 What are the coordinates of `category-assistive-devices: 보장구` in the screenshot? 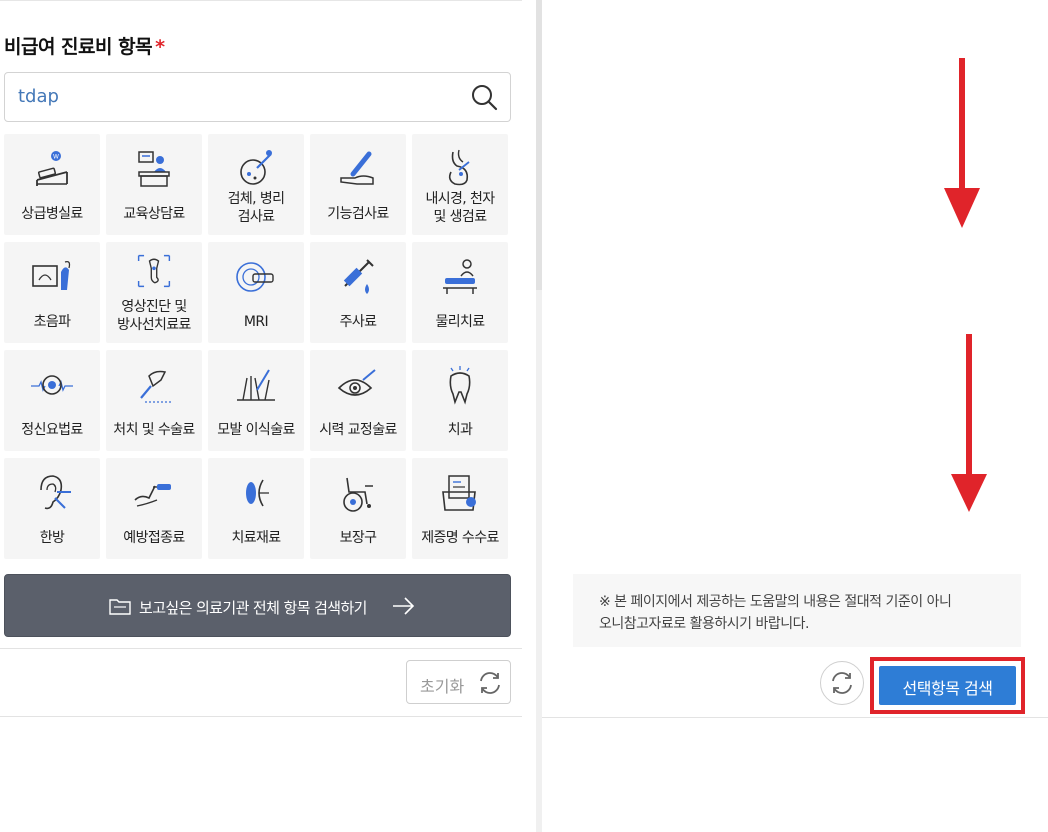 It's located at (358, 508).